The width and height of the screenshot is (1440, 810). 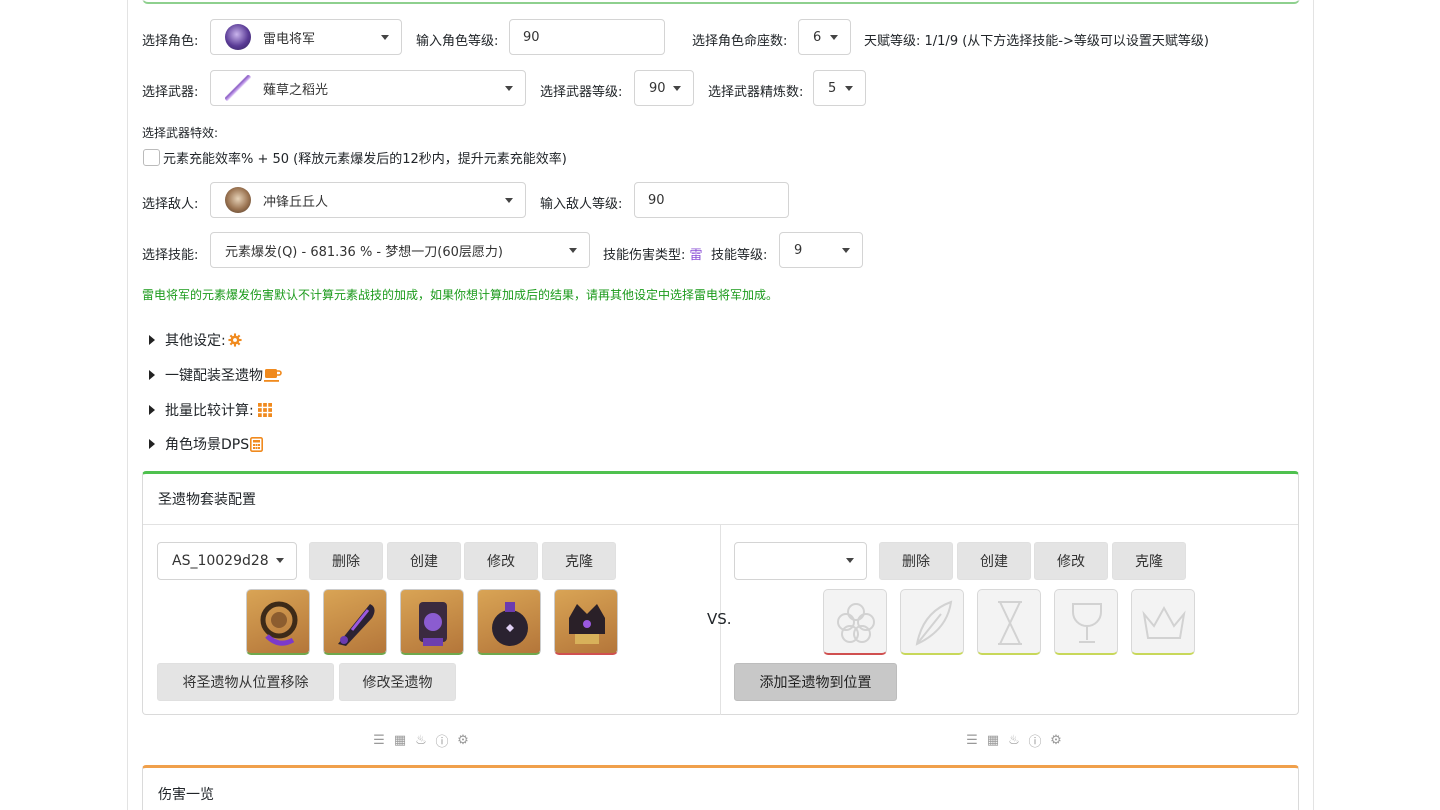 I want to click on weapon-level-value: 90, so click(x=657, y=88).